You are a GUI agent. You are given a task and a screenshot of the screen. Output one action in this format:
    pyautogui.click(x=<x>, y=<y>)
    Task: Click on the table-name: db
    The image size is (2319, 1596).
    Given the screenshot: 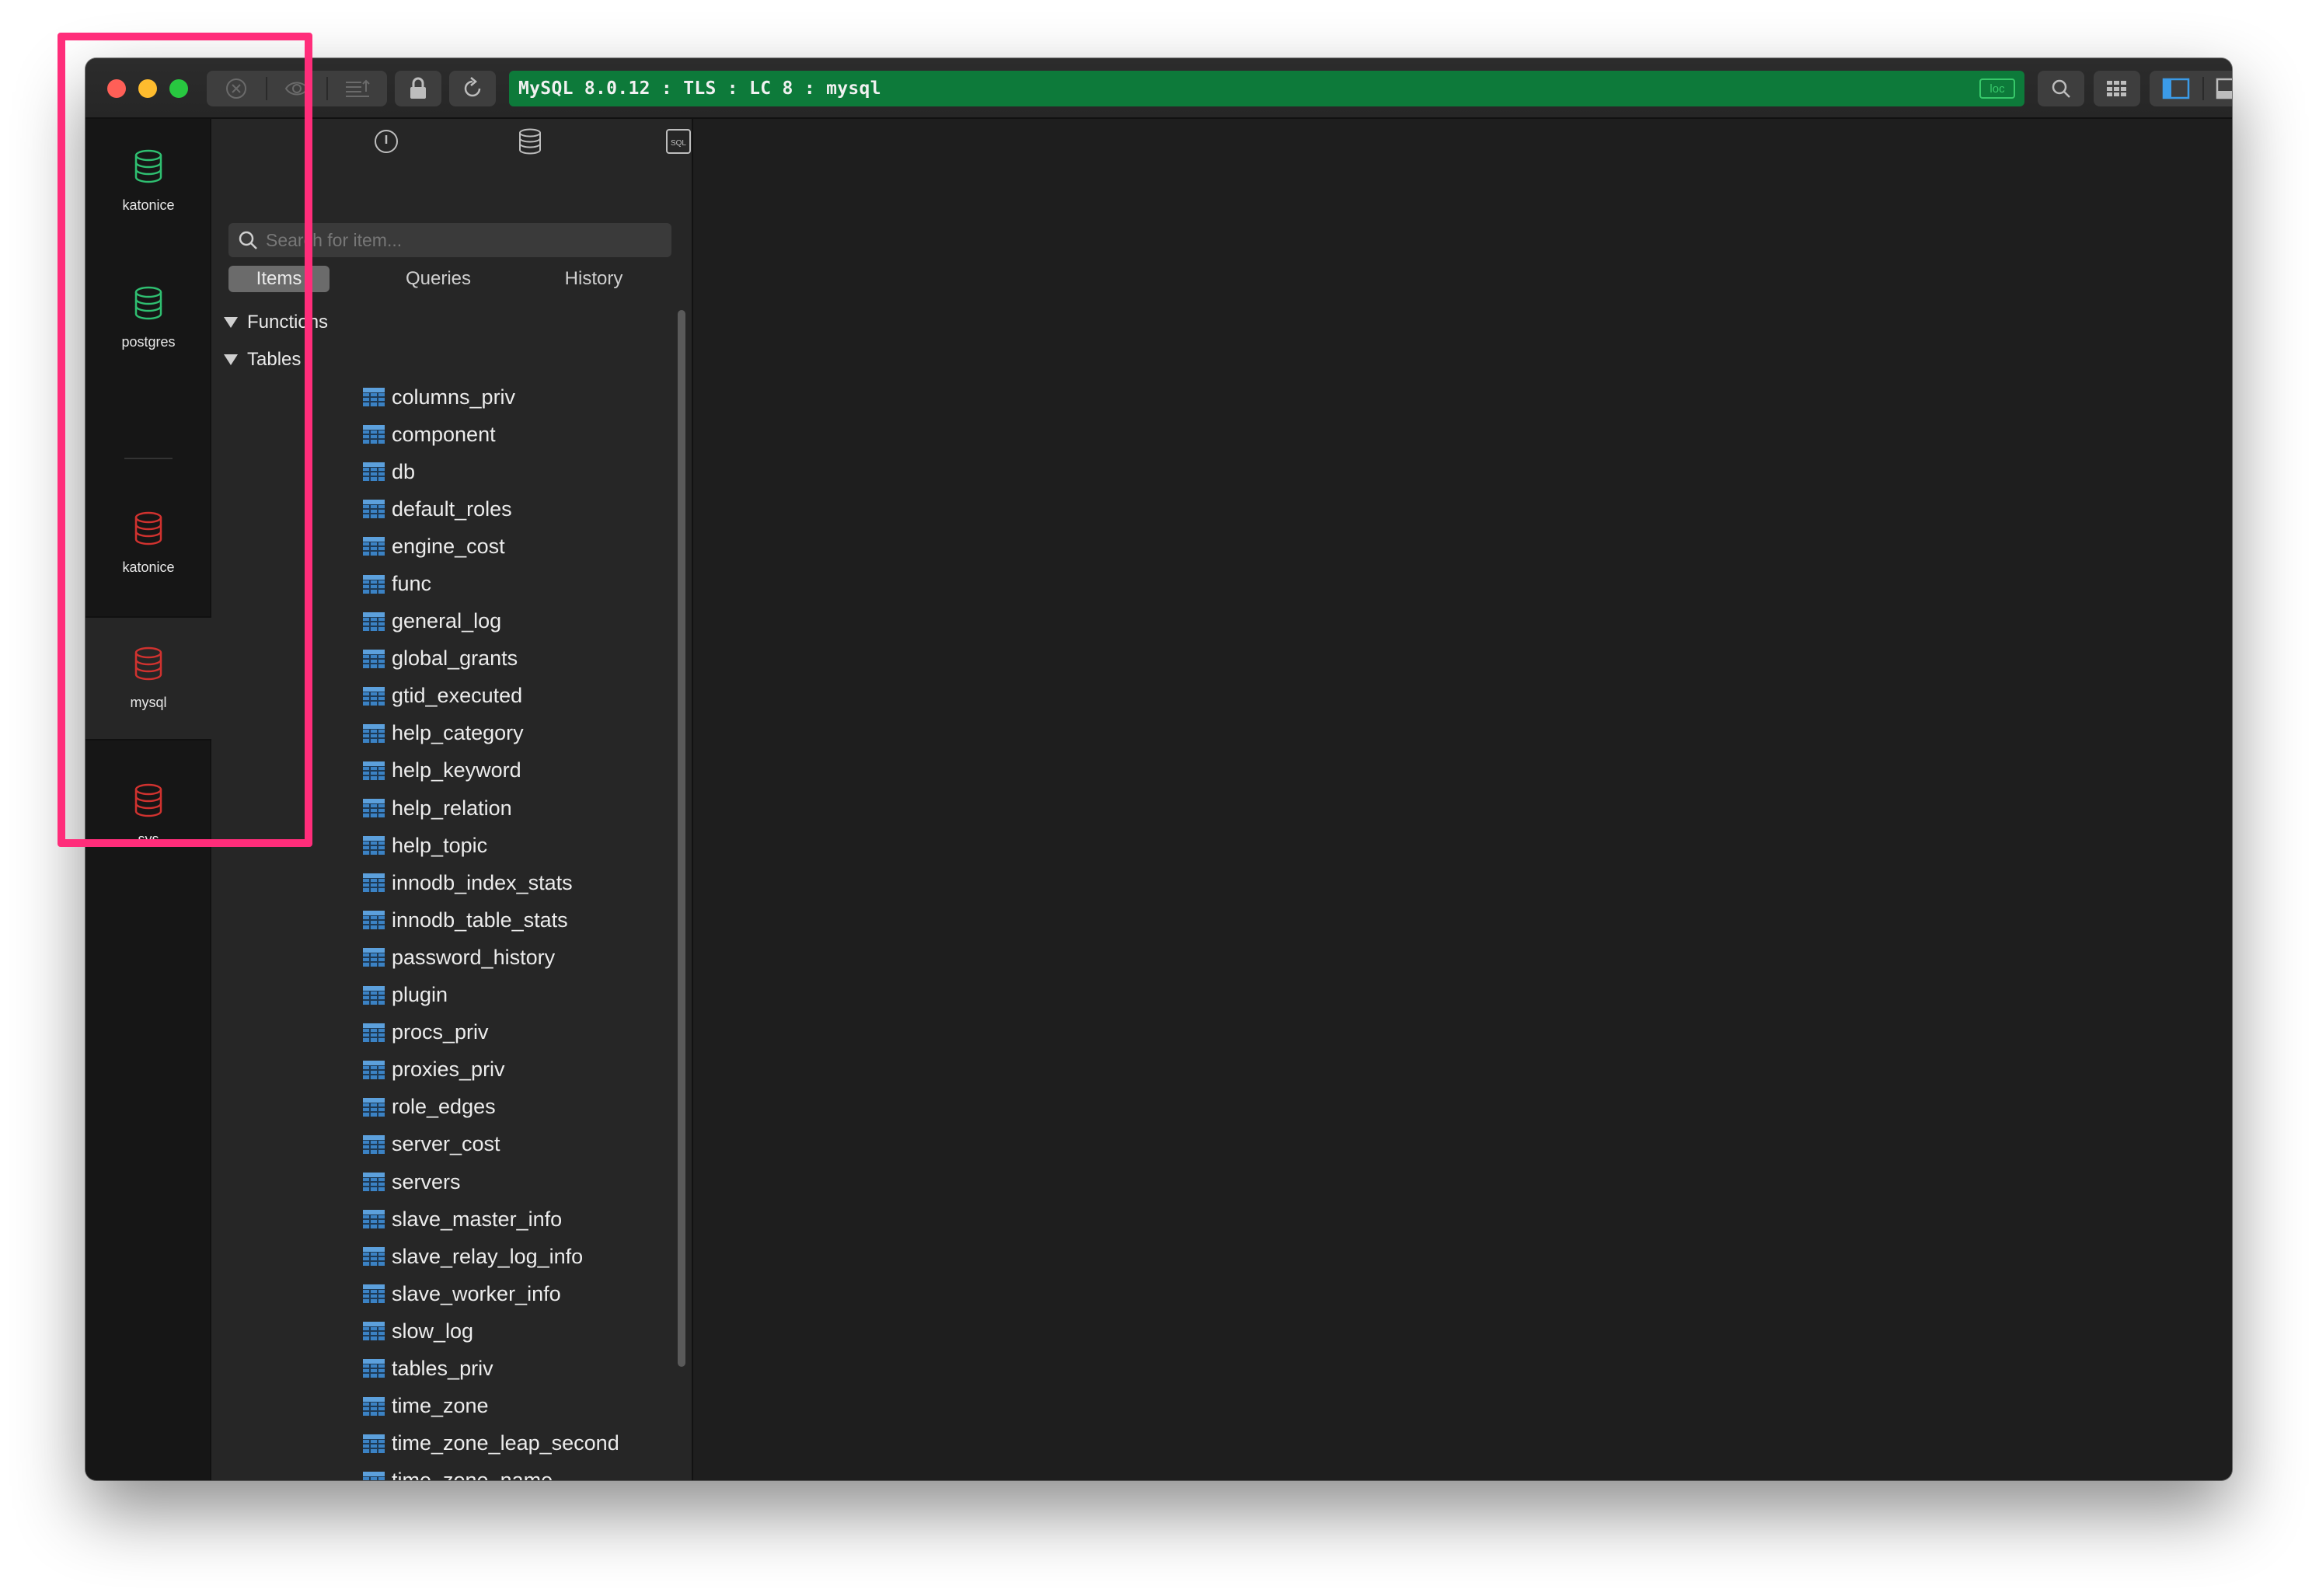 What is the action you would take?
    pyautogui.click(x=404, y=471)
    